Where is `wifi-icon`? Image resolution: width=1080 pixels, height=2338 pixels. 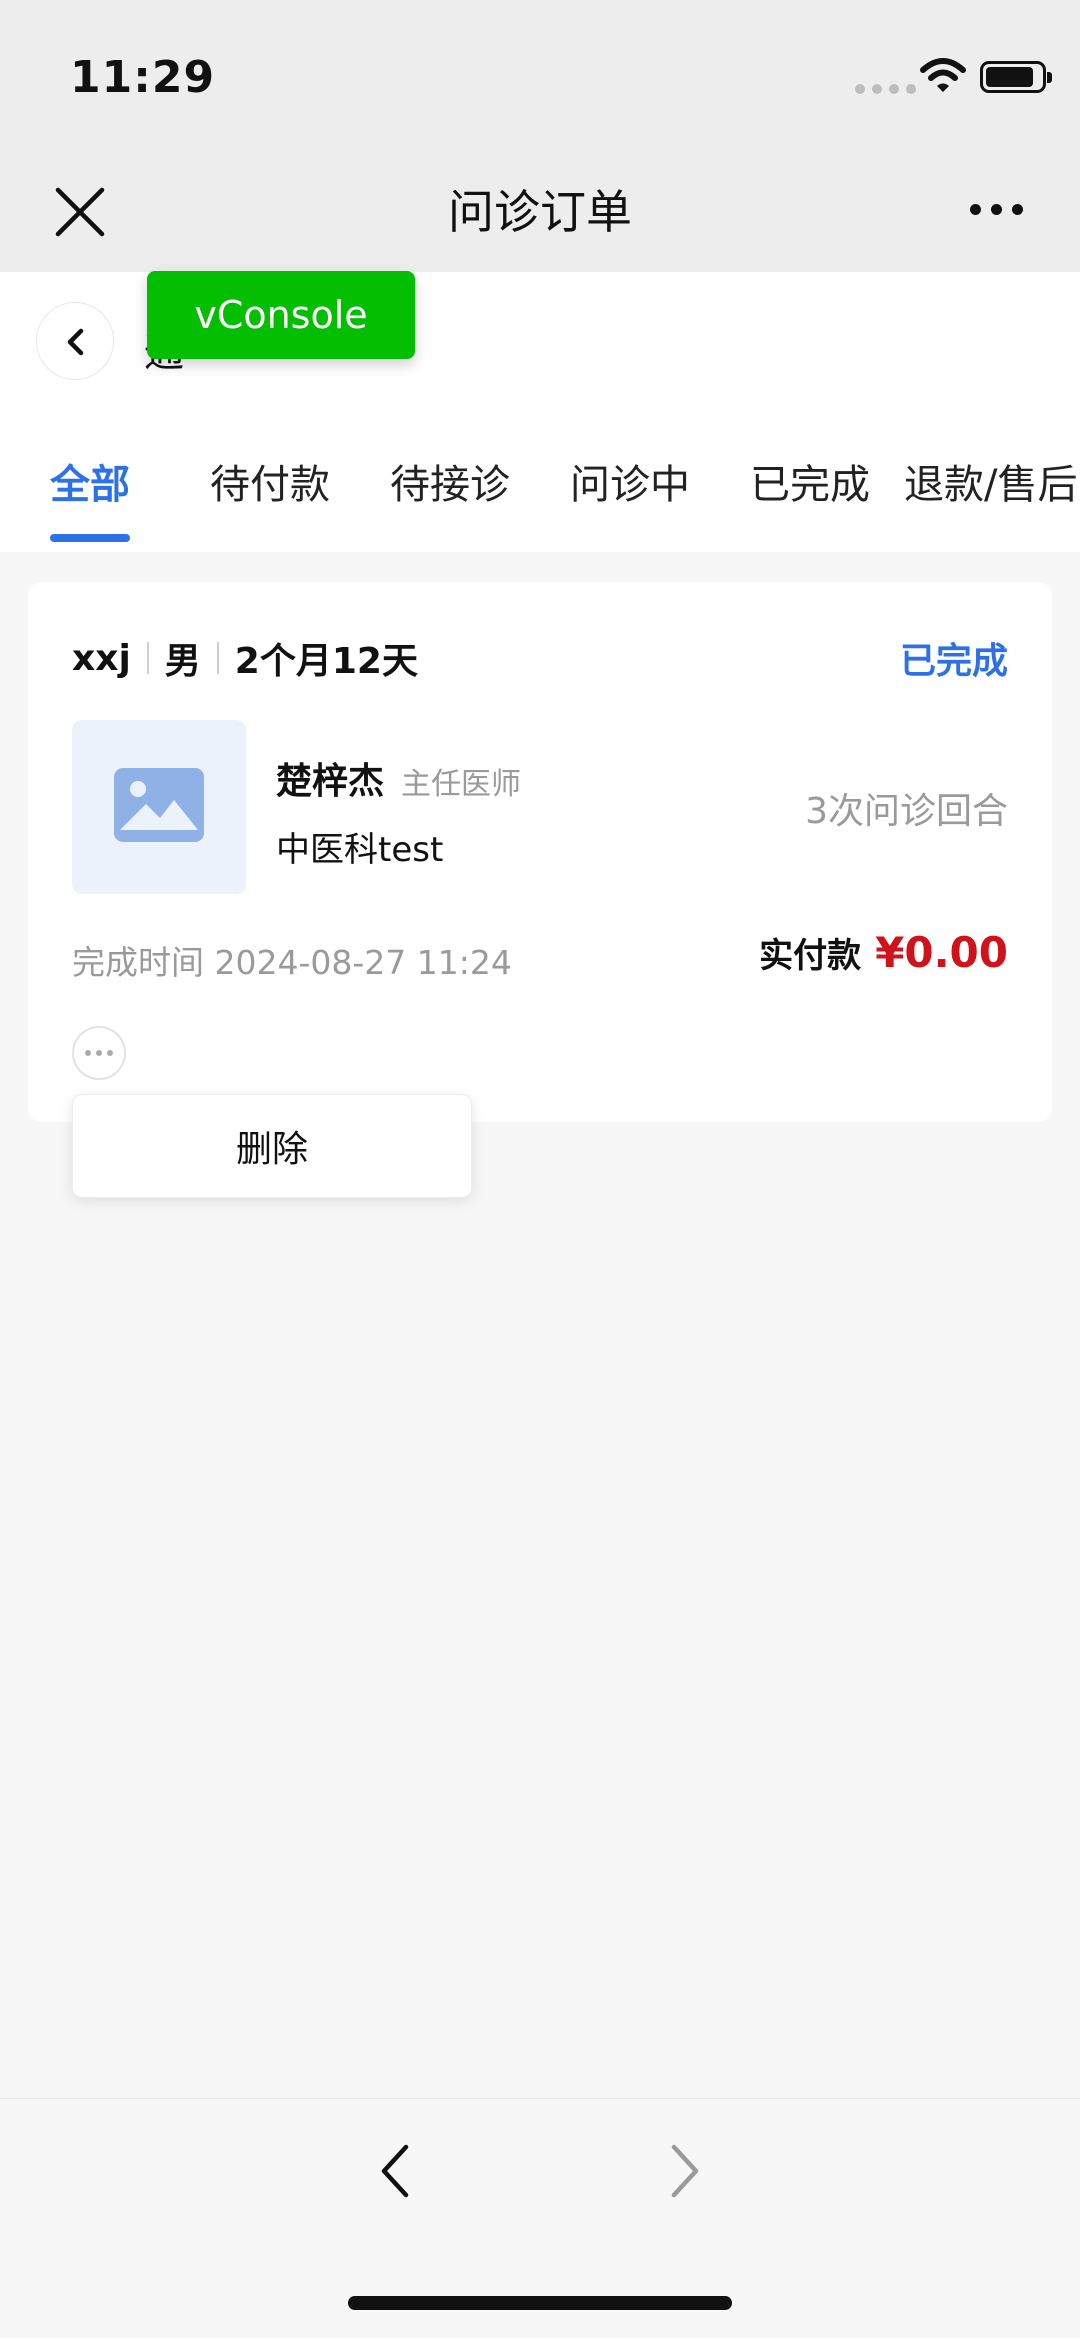
wifi-icon is located at coordinates (943, 75).